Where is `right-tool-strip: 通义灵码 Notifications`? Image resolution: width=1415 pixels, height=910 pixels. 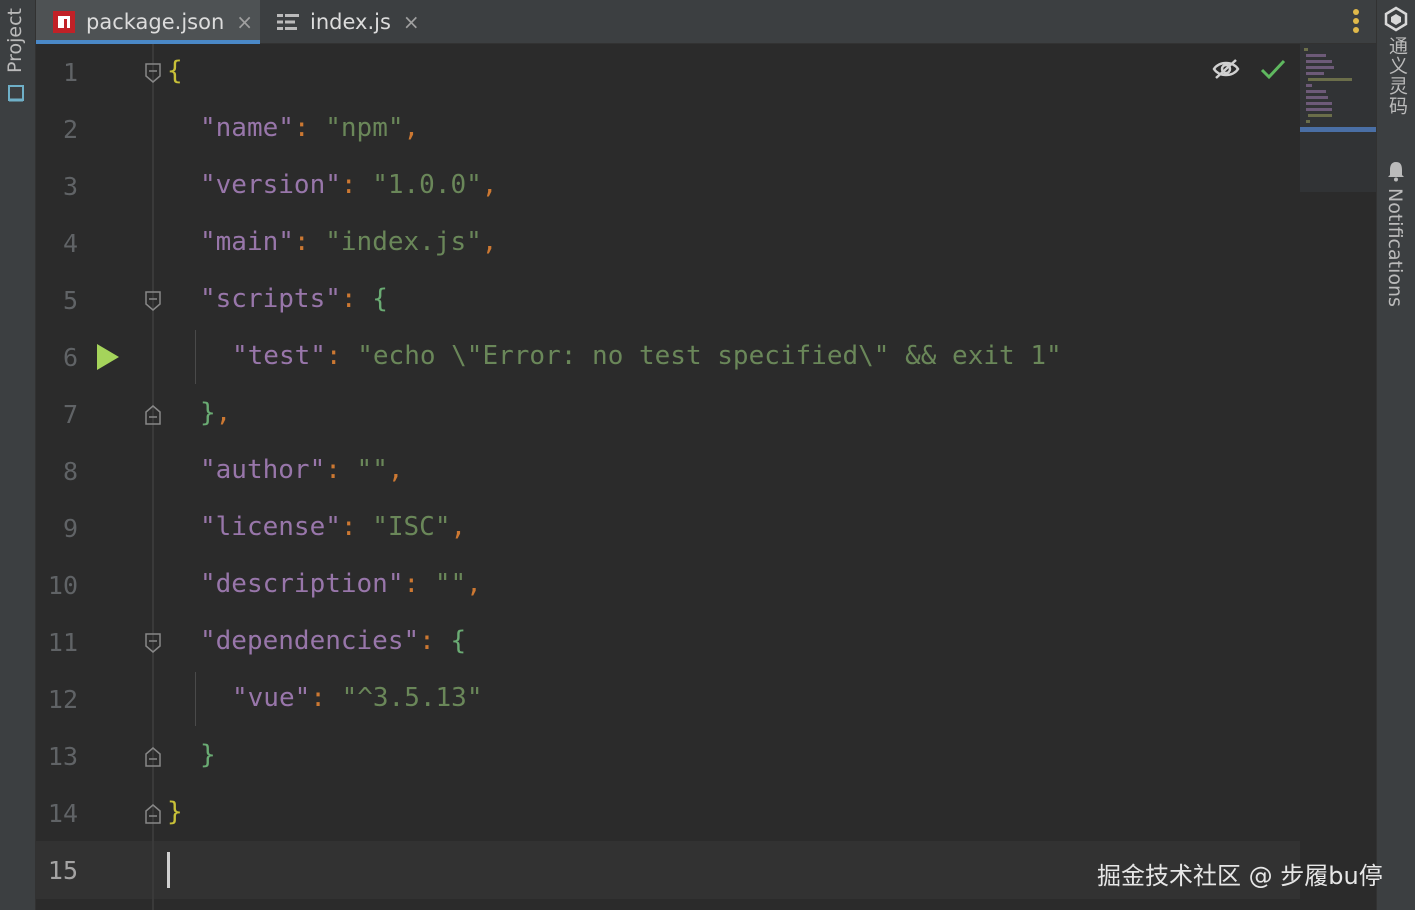 right-tool-strip: 通义灵码 Notifications is located at coordinates (1395, 455).